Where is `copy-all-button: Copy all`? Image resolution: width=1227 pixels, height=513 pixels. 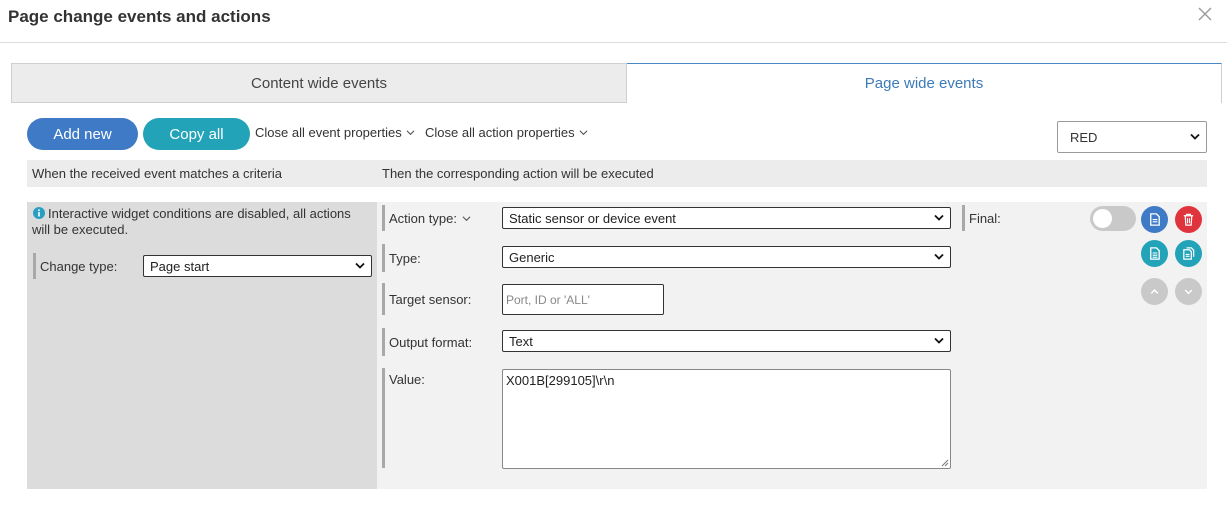
copy-all-button: Copy all is located at coordinates (196, 134).